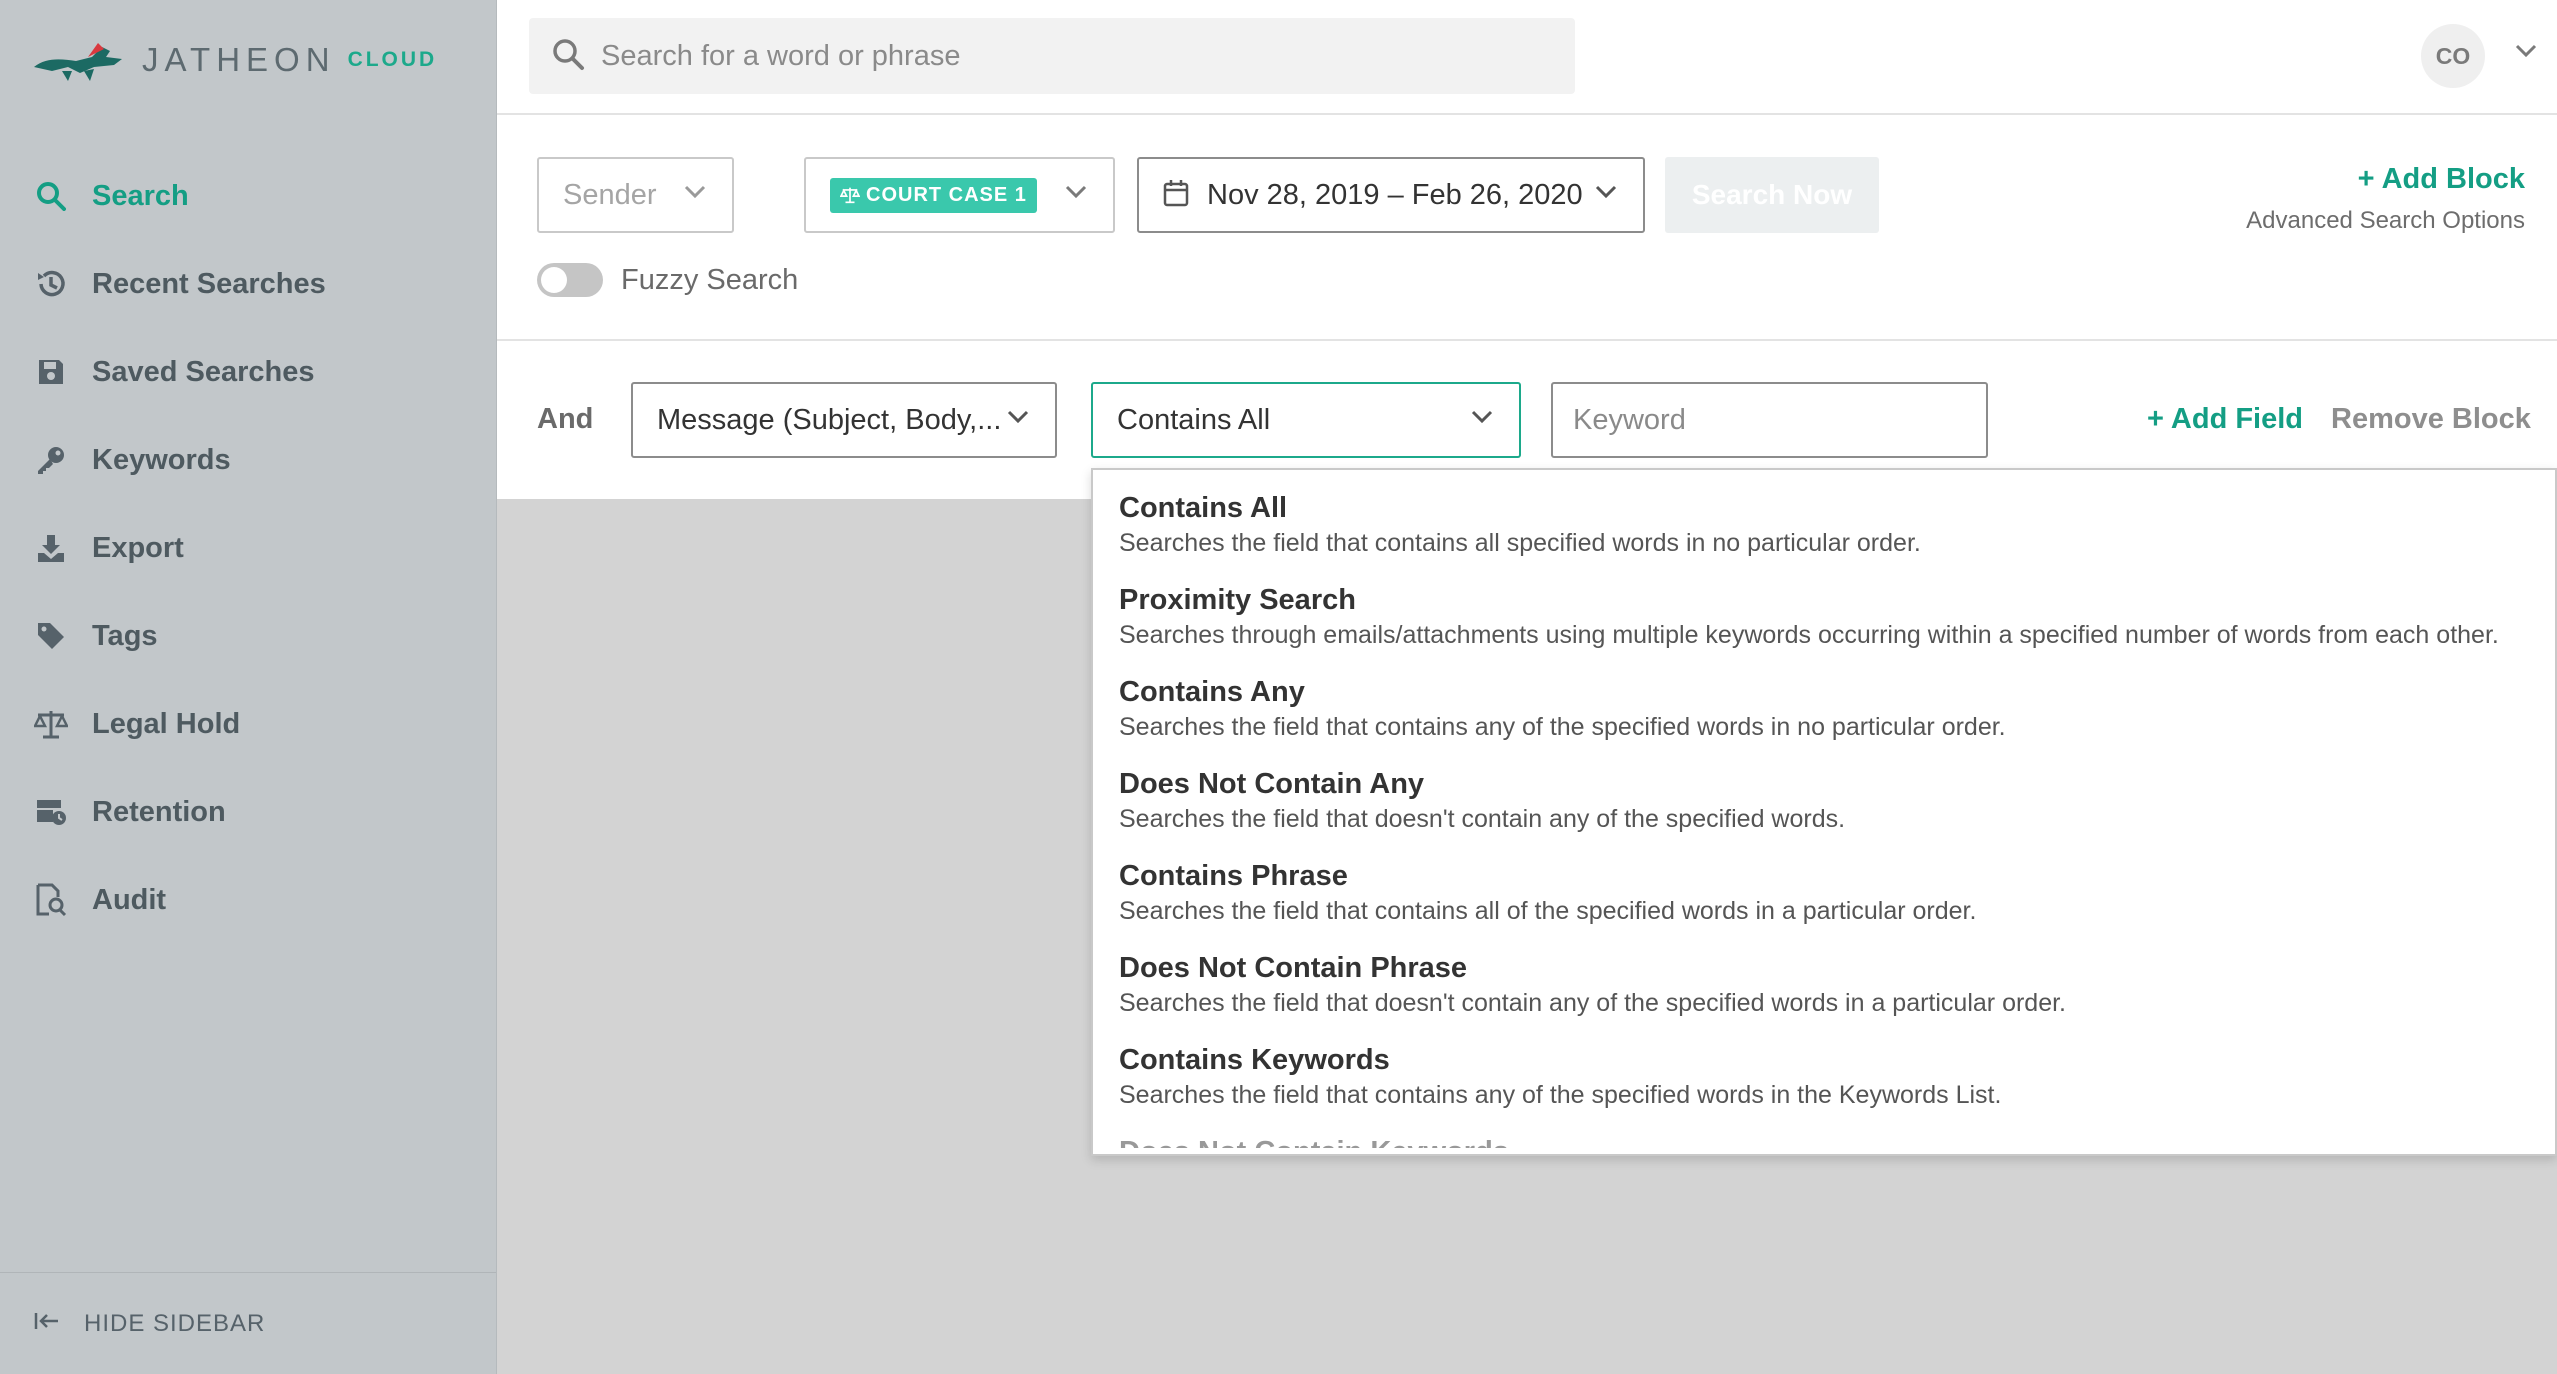 This screenshot has width=2557, height=1374. I want to click on global-search-input, so click(1051, 56).